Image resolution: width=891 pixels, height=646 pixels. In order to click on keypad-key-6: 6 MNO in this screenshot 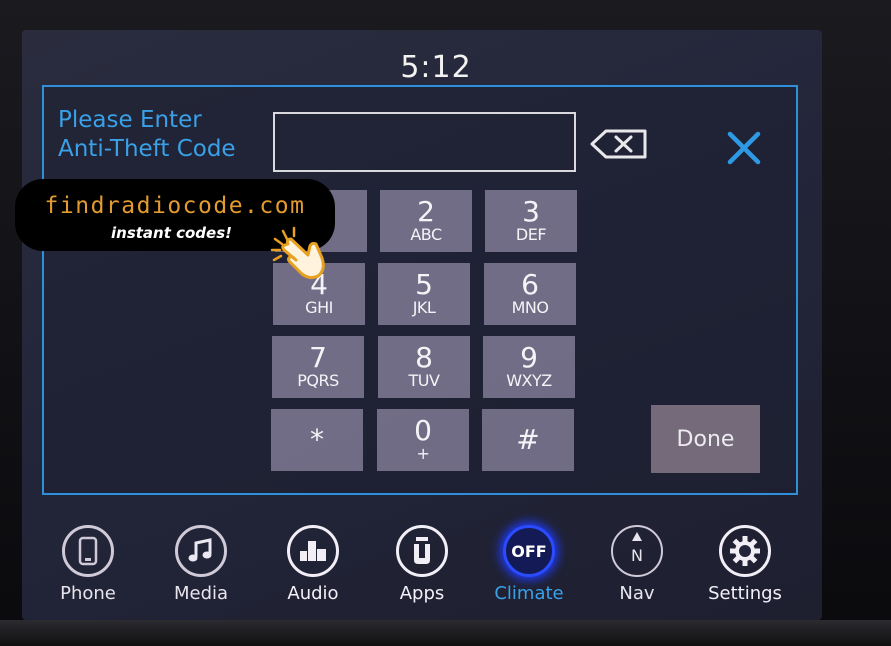, I will do `click(530, 294)`.